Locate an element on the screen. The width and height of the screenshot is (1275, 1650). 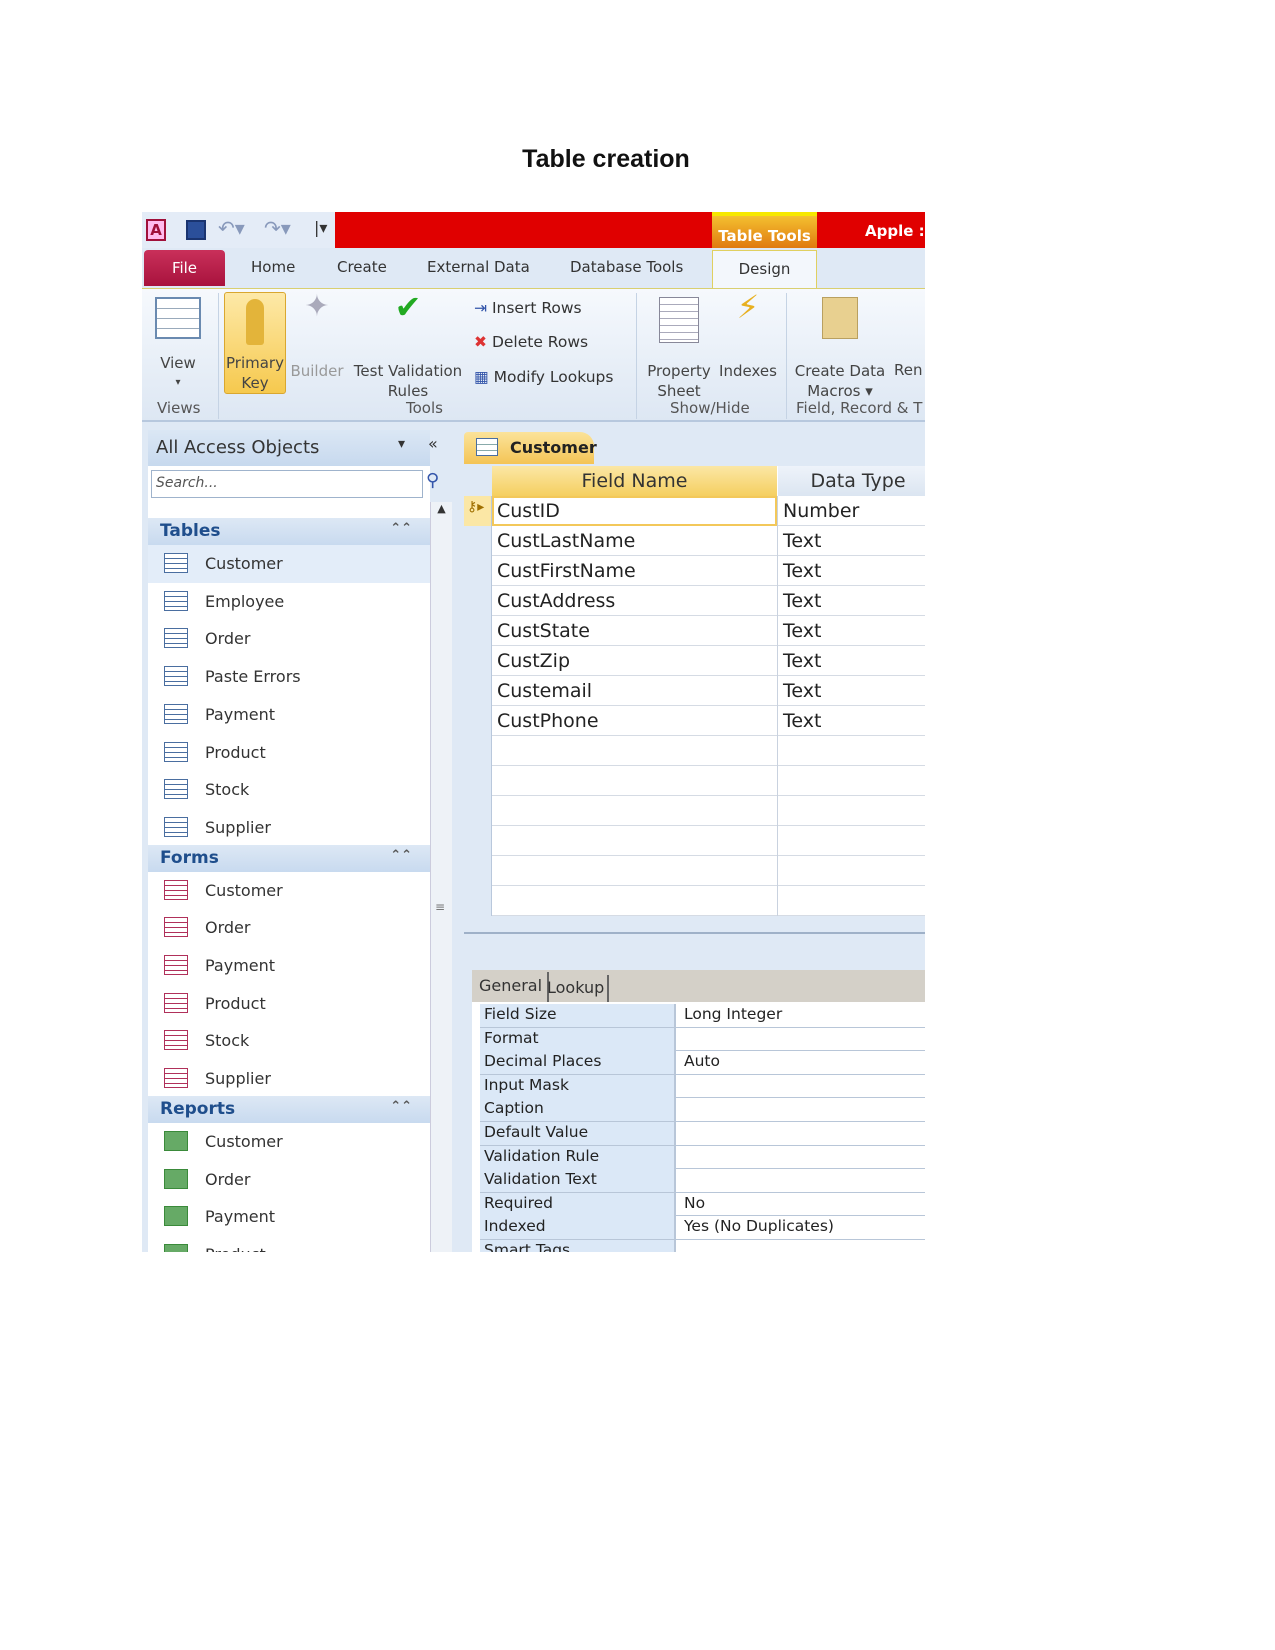
property-row: Decimal Places Auto is located at coordinates (702, 1063).